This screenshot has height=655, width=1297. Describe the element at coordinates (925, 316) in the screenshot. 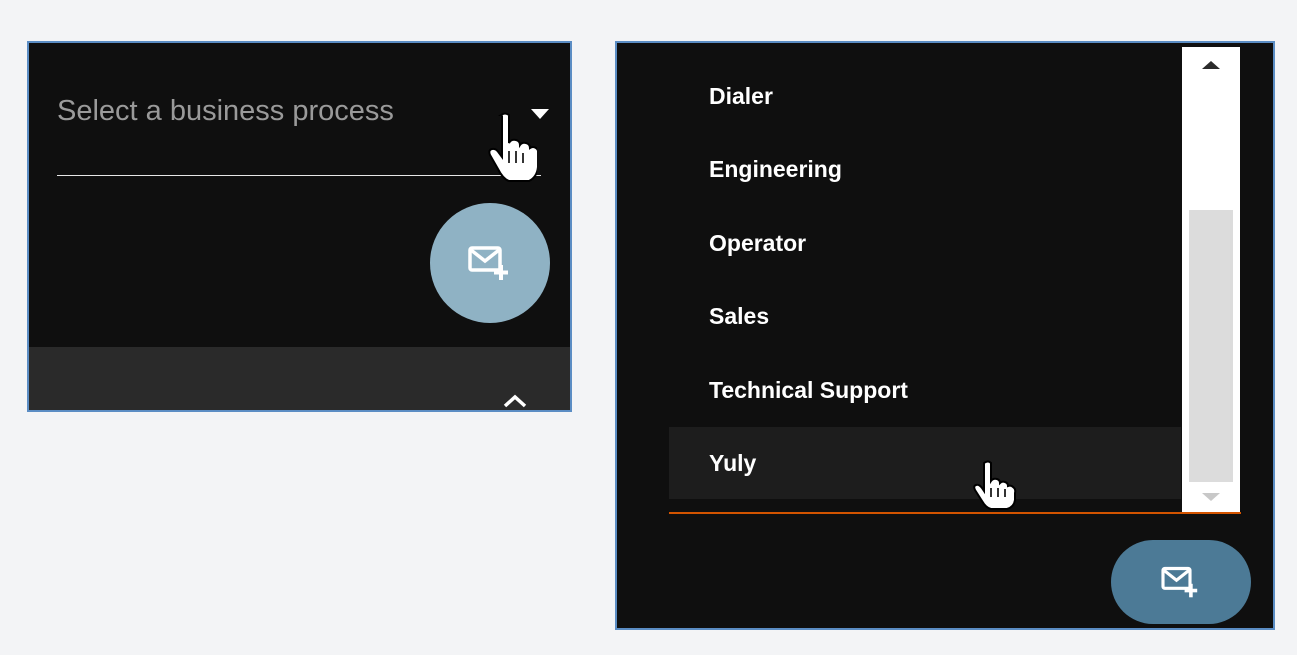

I see `option-sales: Sales` at that location.